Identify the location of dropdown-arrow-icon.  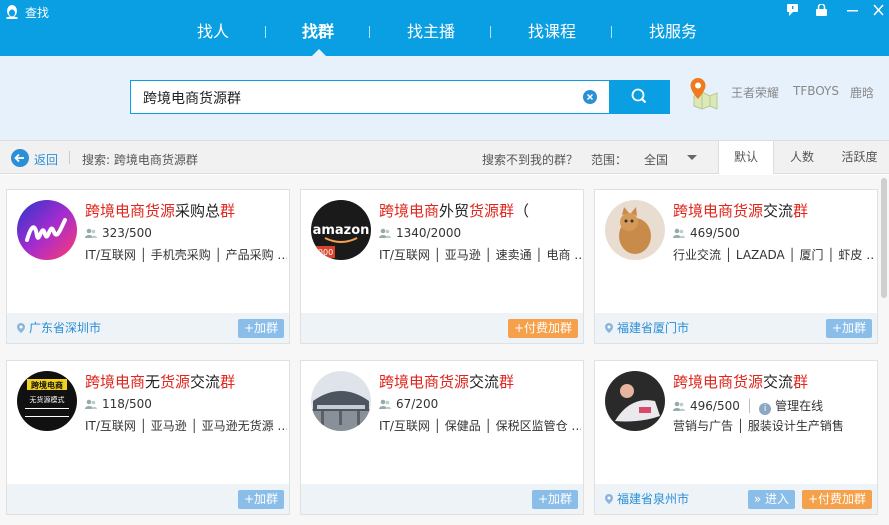
(692, 158).